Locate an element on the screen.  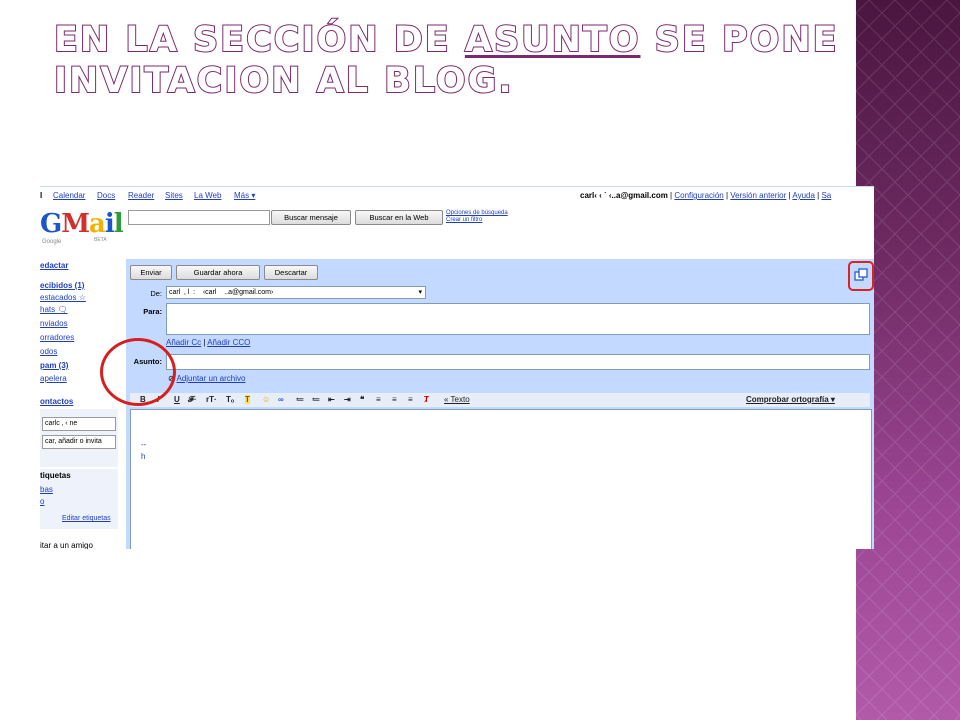
plain-text-link: « Texto is located at coordinates (457, 399).